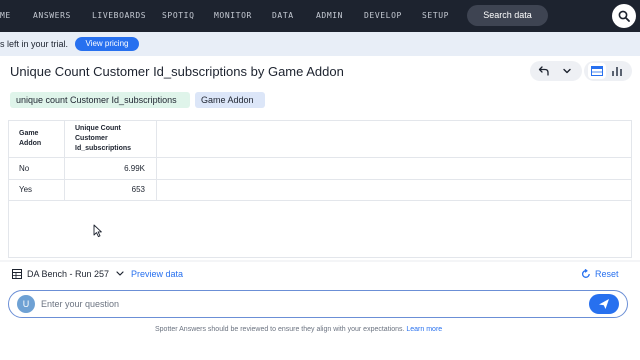  I want to click on nav-item-spotiq: SPOTIQ, so click(178, 15).